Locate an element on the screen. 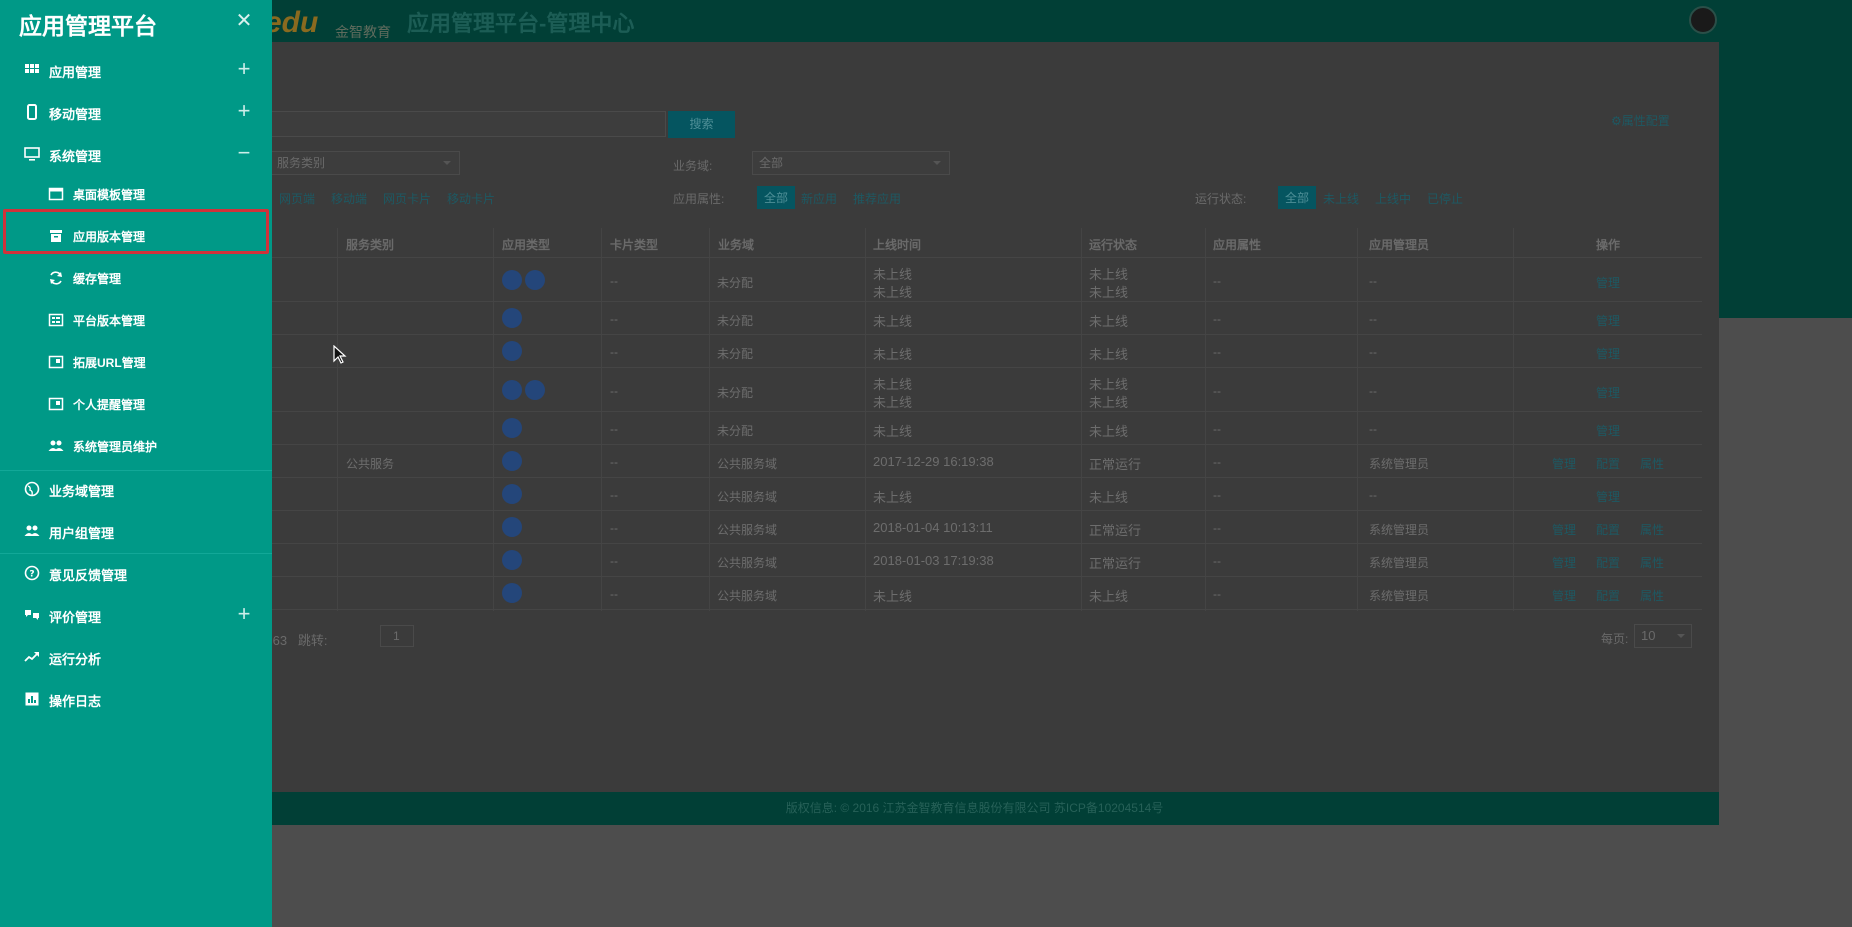 The image size is (1852, 927). sidebar-item-usergroup-manage: 用户组管理 is located at coordinates (136, 531).